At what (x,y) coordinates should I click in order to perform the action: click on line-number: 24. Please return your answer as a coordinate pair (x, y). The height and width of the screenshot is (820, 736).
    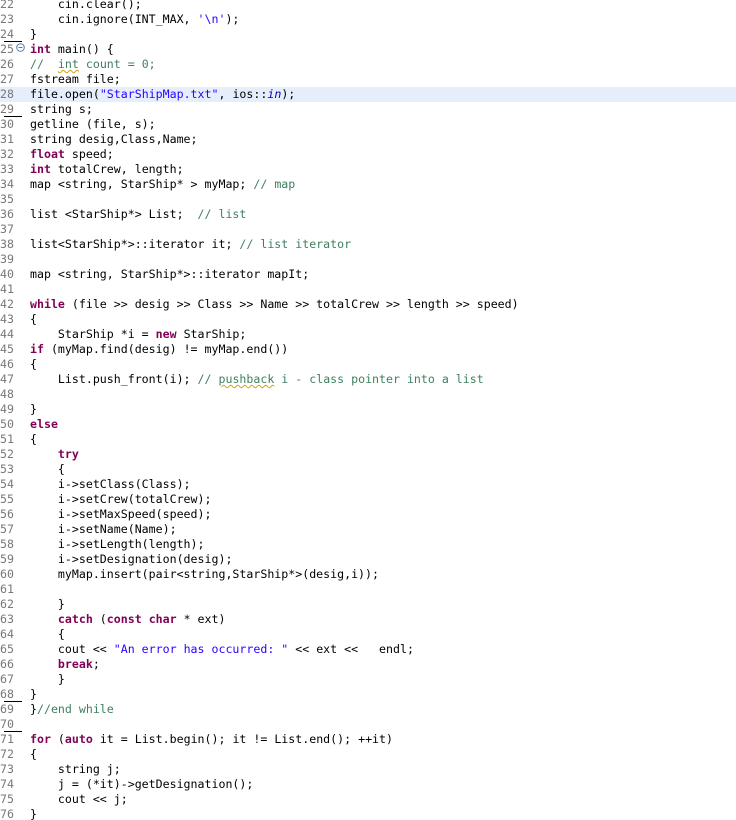
    Looking at the image, I should click on (7, 34).